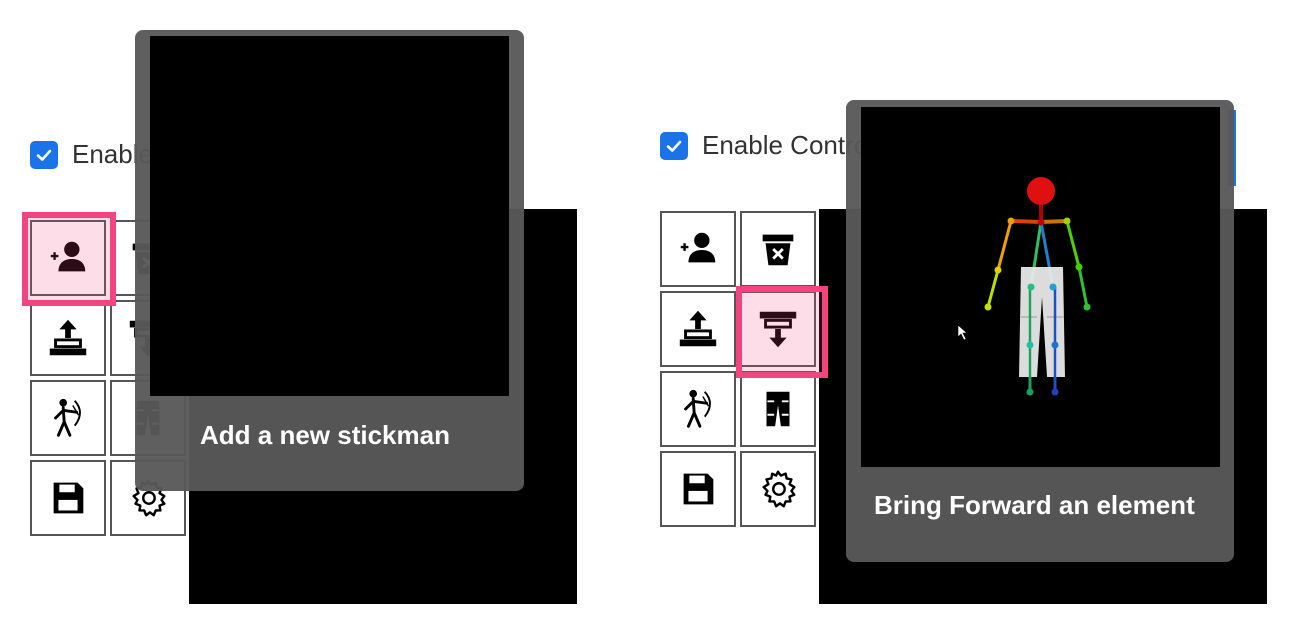 The width and height of the screenshot is (1306, 642). I want to click on settings-button, so click(778, 489).